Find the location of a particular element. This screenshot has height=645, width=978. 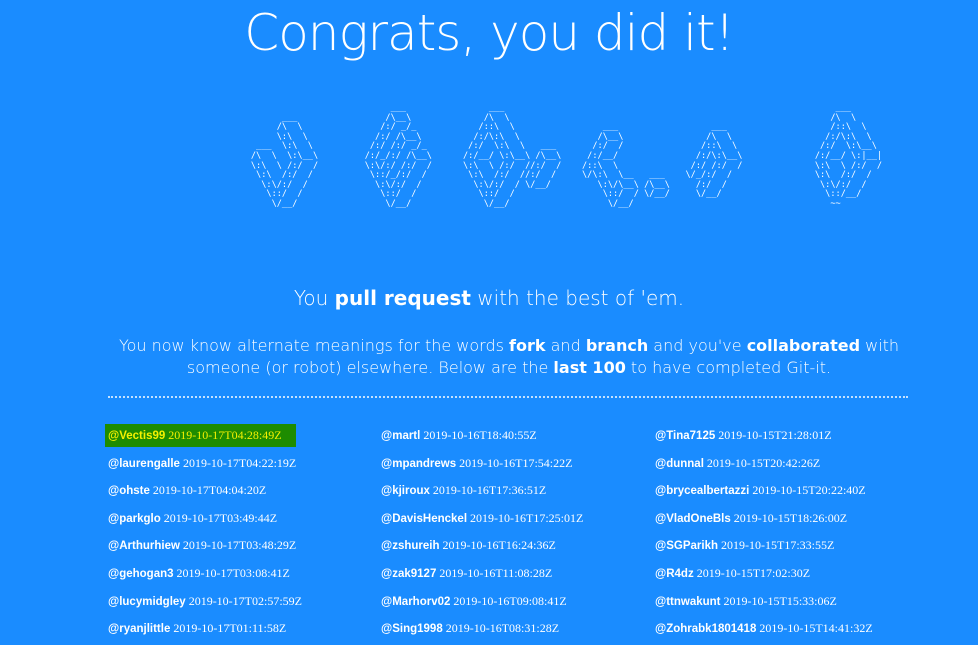

completion-entry: @ttnwakunt 2019-10-15T15:33:06Z is located at coordinates (764, 601).